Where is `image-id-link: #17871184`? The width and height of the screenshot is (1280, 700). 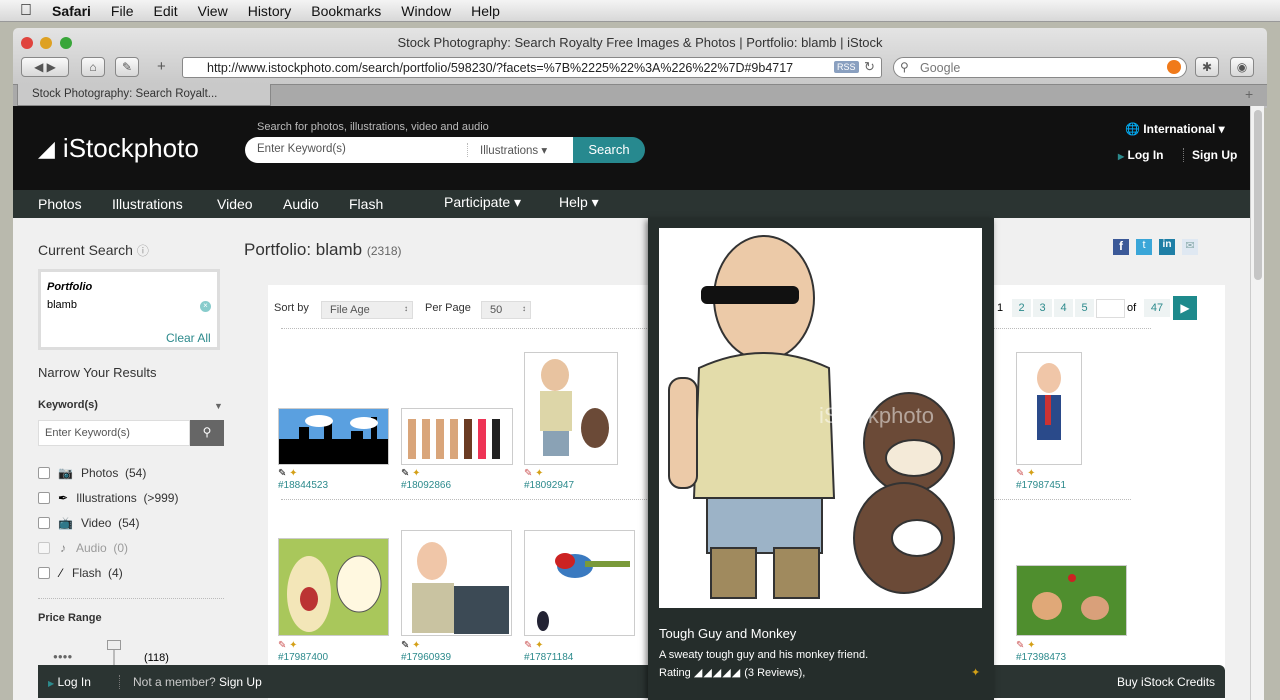
image-id-link: #17871184 is located at coordinates (548, 657).